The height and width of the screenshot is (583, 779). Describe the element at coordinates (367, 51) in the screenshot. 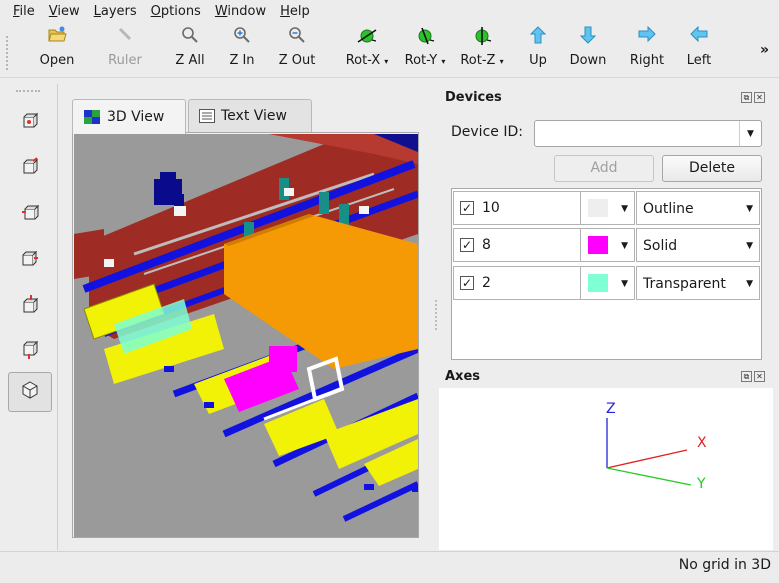

I see `rotate-x-button: Rot-X ▾` at that location.